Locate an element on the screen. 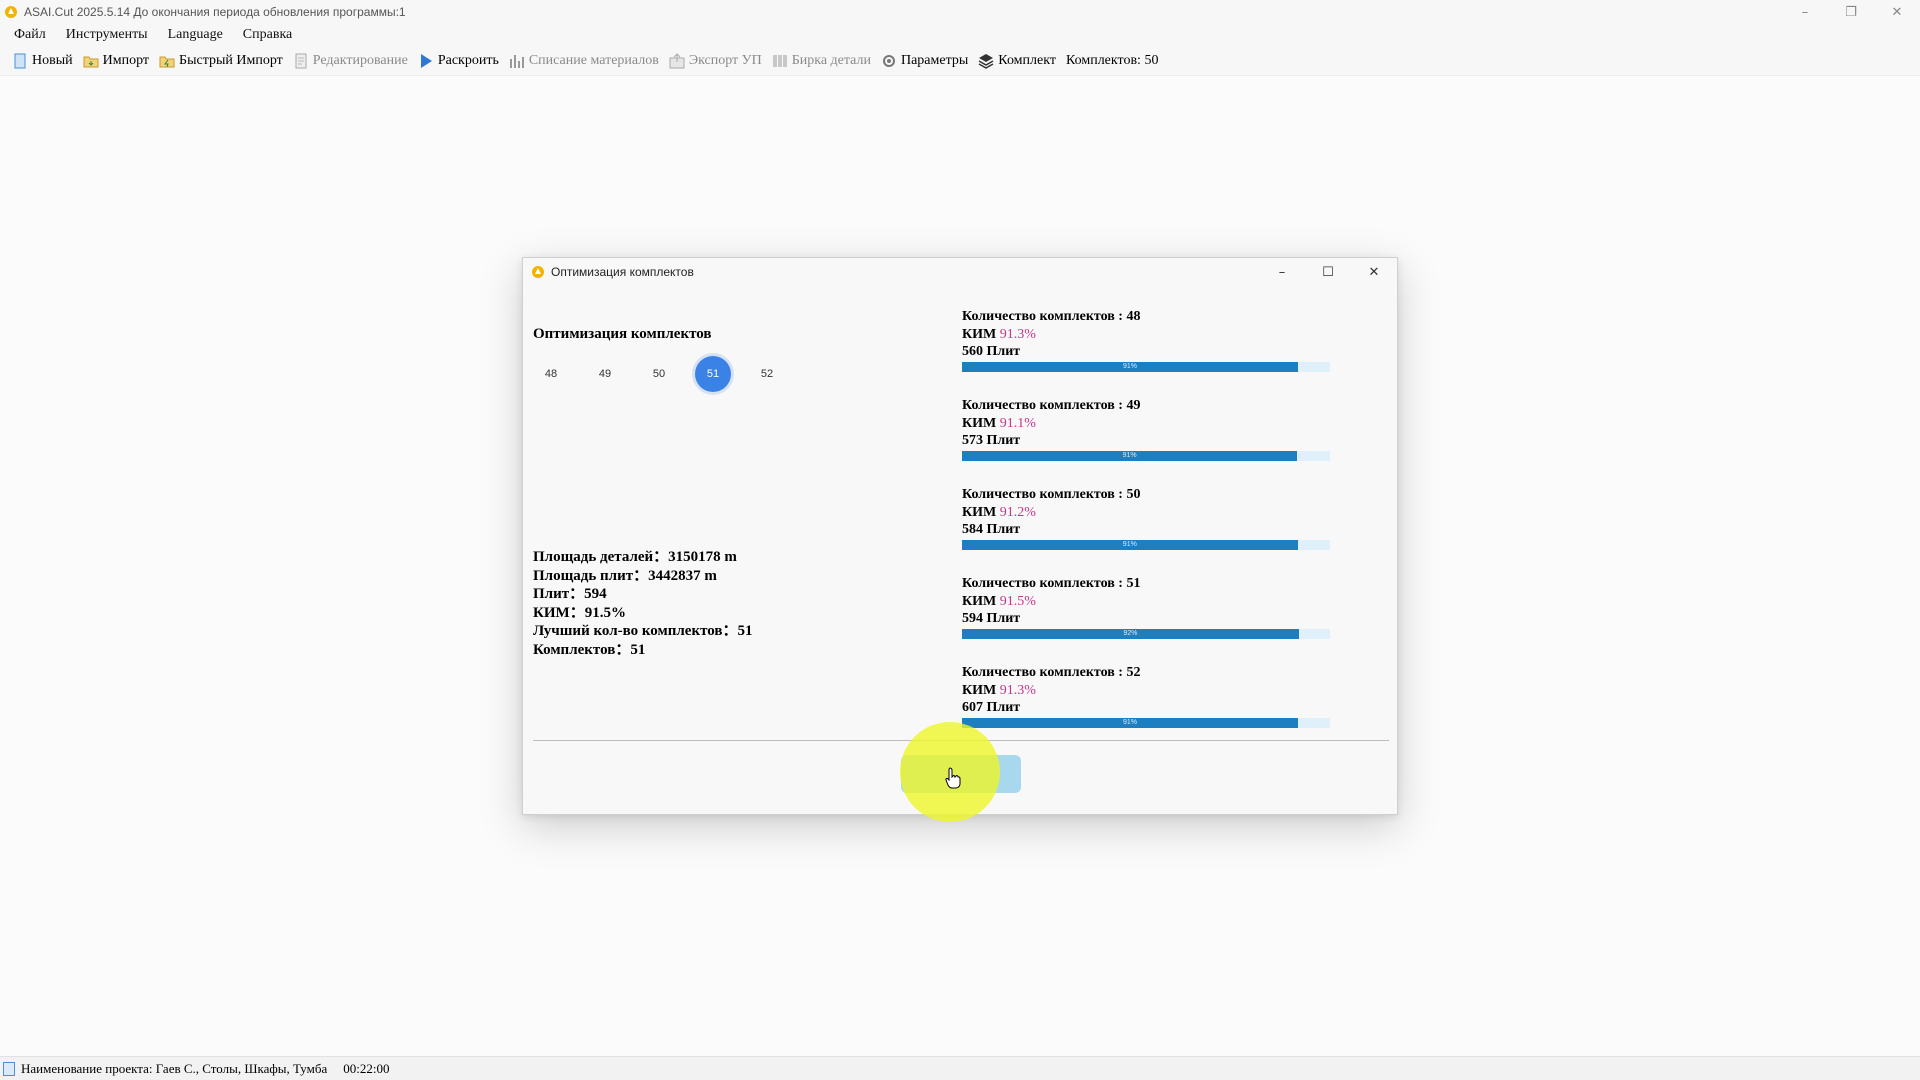  minimize-button: – is located at coordinates (1805, 12).